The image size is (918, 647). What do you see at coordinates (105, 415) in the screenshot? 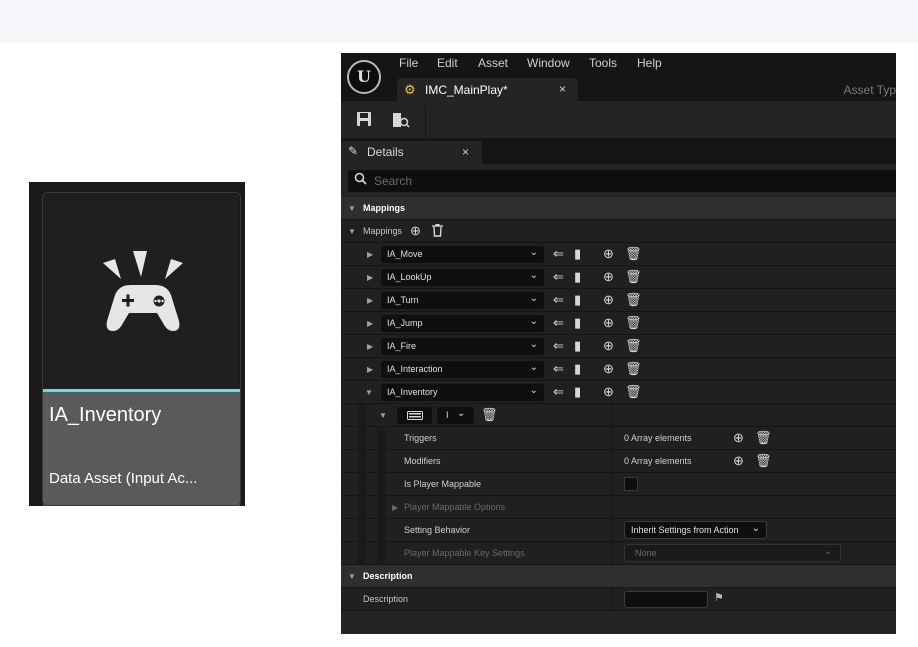
I see `asset-name: IA_Inventory` at bounding box center [105, 415].